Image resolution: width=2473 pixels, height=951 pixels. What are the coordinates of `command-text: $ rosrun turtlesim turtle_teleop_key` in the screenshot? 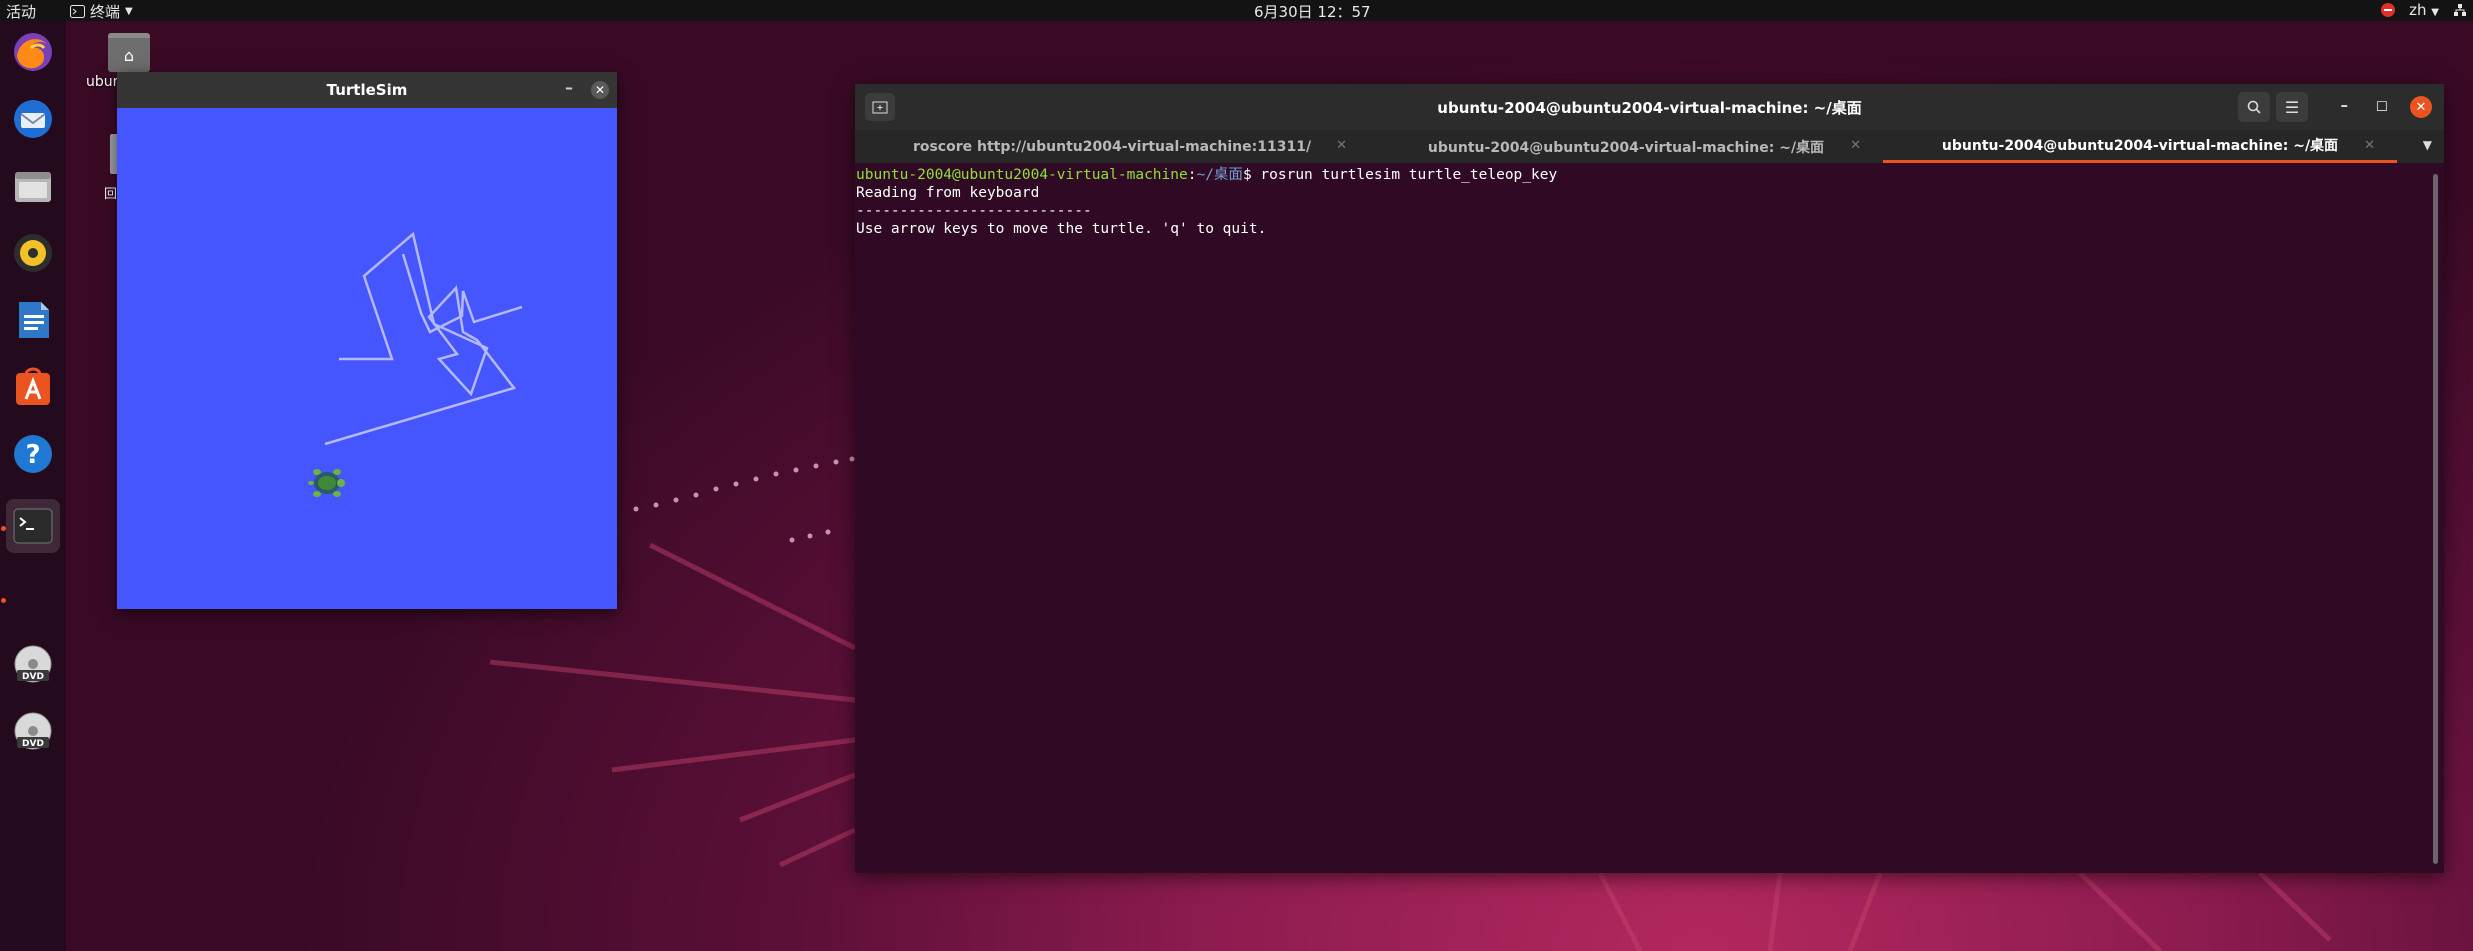 It's located at (1400, 175).